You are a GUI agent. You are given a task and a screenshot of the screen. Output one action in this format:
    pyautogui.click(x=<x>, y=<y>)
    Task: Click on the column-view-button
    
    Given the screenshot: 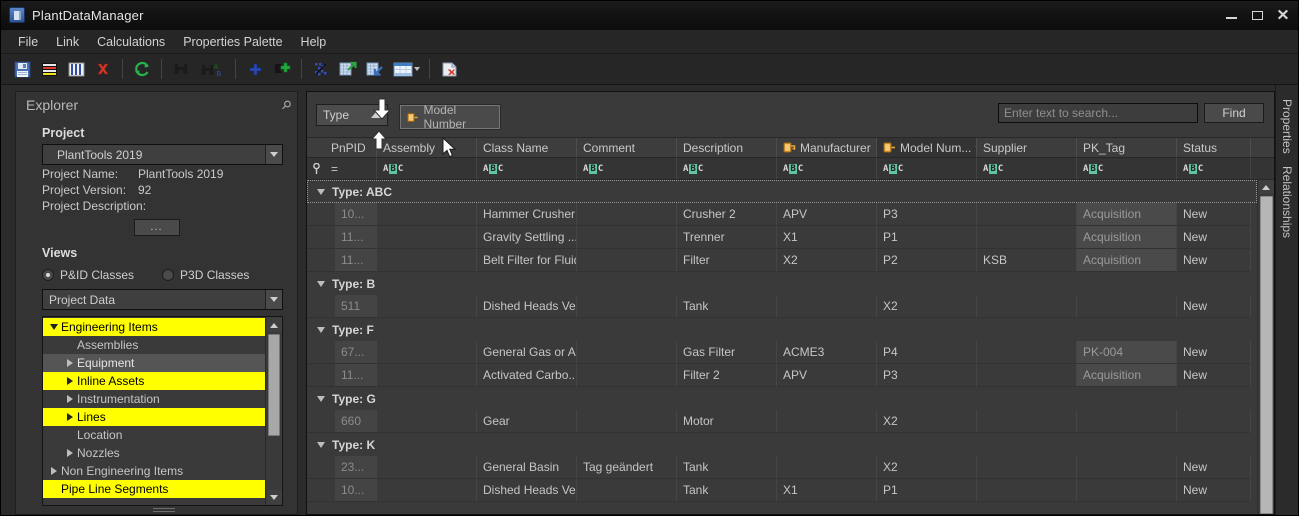 What is the action you would take?
    pyautogui.click(x=76, y=69)
    